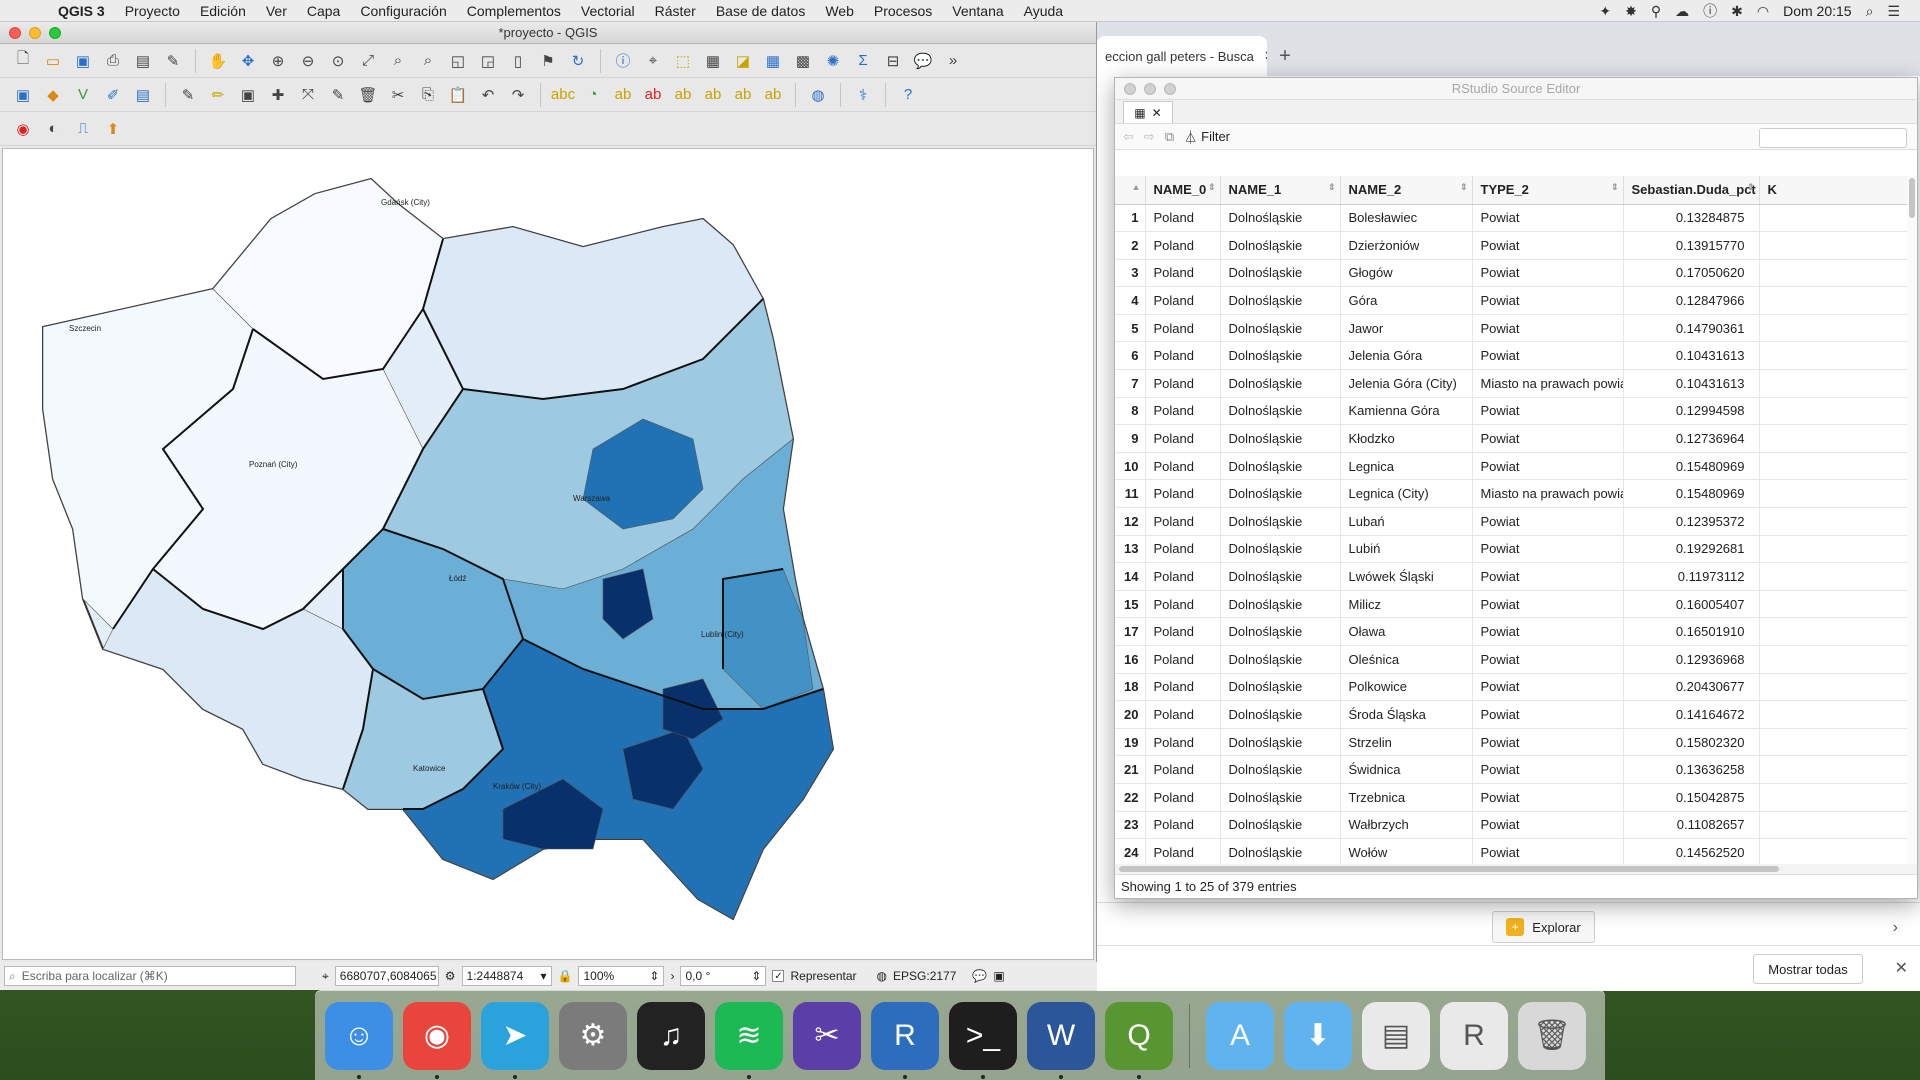 This screenshot has width=1920, height=1080. I want to click on header-name0: NAME_0 ⇕, so click(1183, 190).